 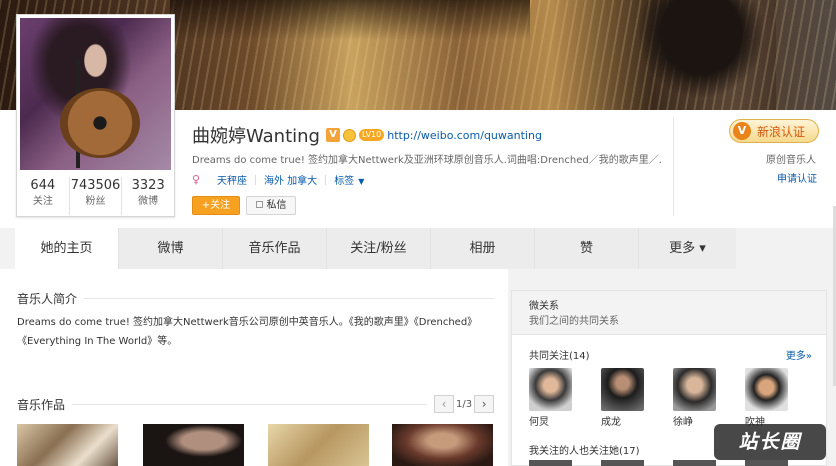 What do you see at coordinates (256, 136) in the screenshot?
I see `profile-name: 曲婉婷Wanting` at bounding box center [256, 136].